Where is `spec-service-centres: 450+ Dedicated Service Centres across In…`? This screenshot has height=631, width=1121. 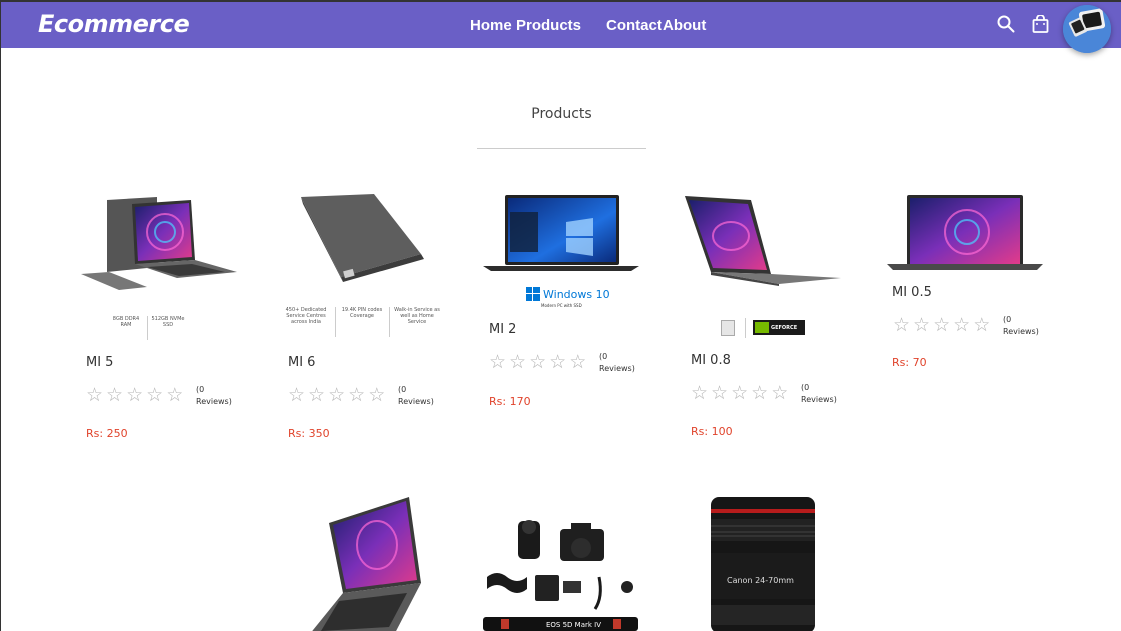
spec-service-centres: 450+ Dedicated Service Centres across In… is located at coordinates (306, 316).